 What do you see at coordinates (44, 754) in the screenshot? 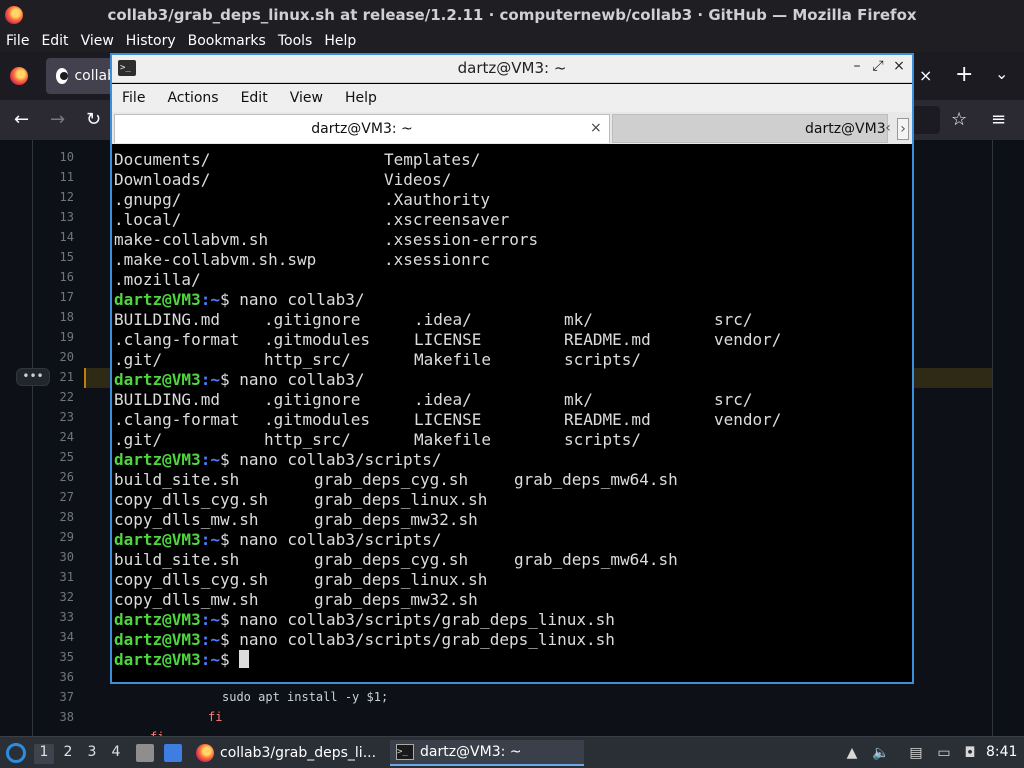
I see `workspace-1: 1` at bounding box center [44, 754].